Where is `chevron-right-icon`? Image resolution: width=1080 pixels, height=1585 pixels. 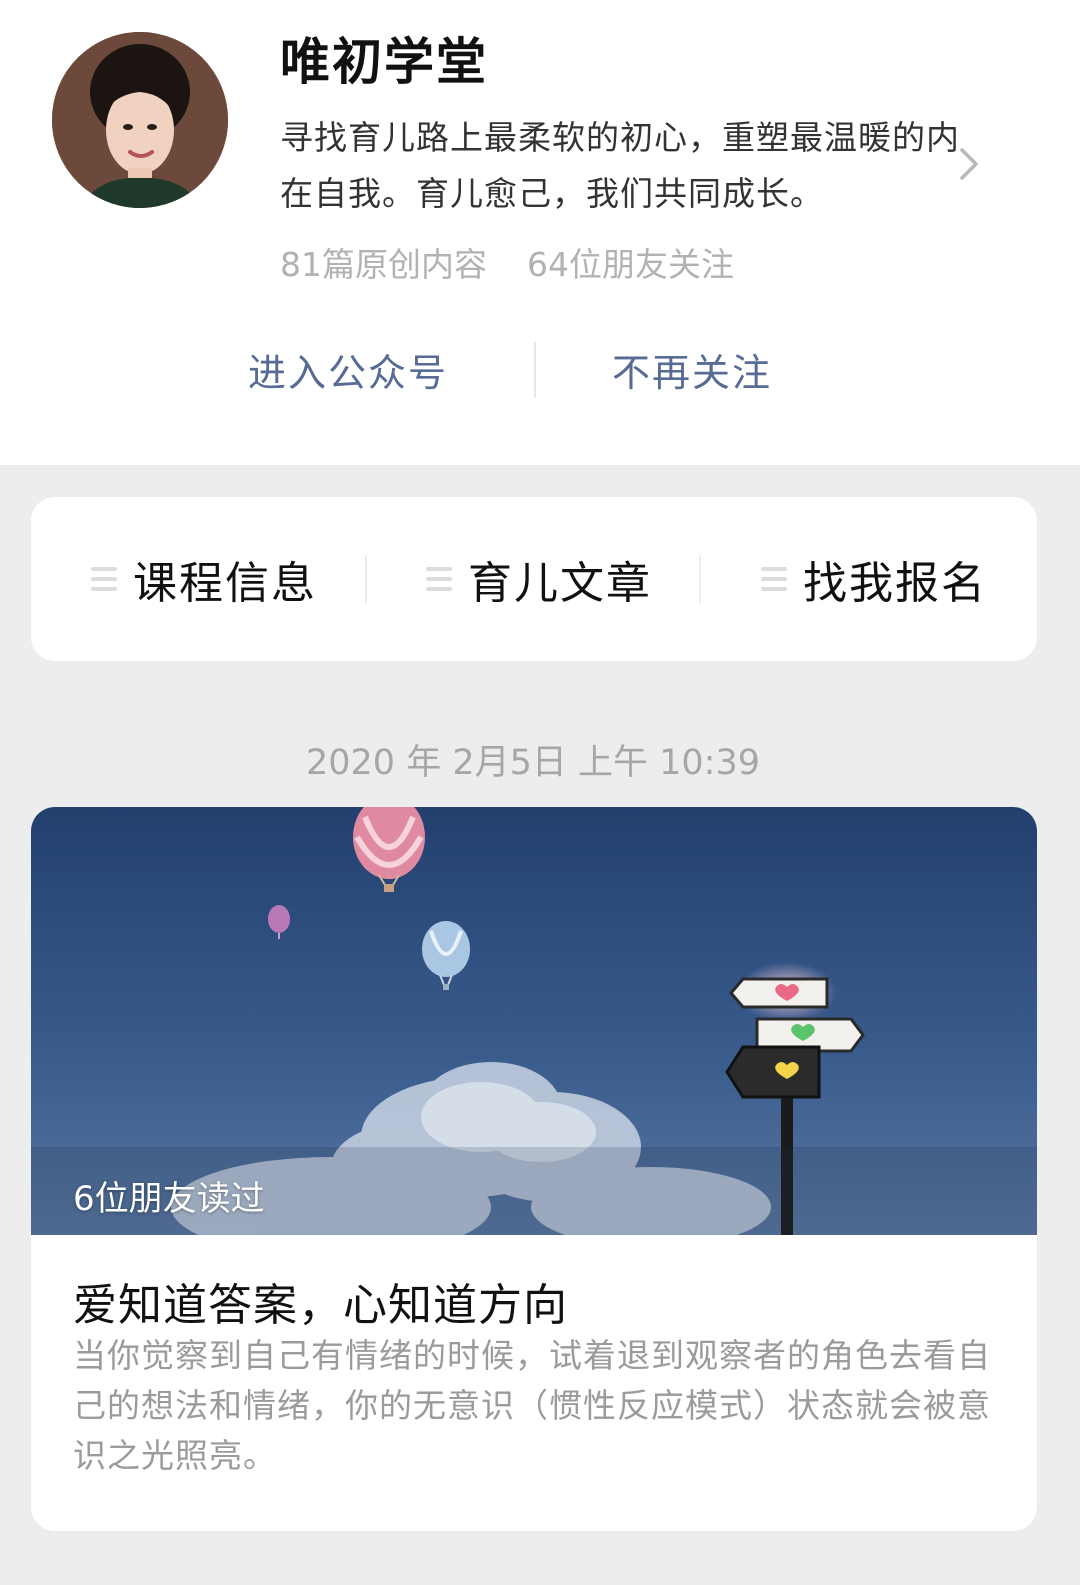 chevron-right-icon is located at coordinates (970, 164).